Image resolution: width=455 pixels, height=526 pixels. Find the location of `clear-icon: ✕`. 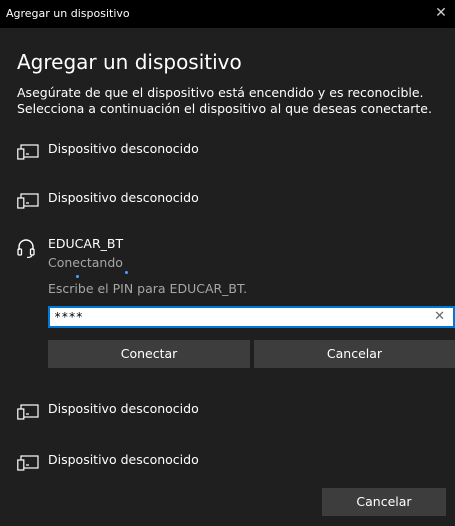

clear-icon: ✕ is located at coordinates (439, 317).